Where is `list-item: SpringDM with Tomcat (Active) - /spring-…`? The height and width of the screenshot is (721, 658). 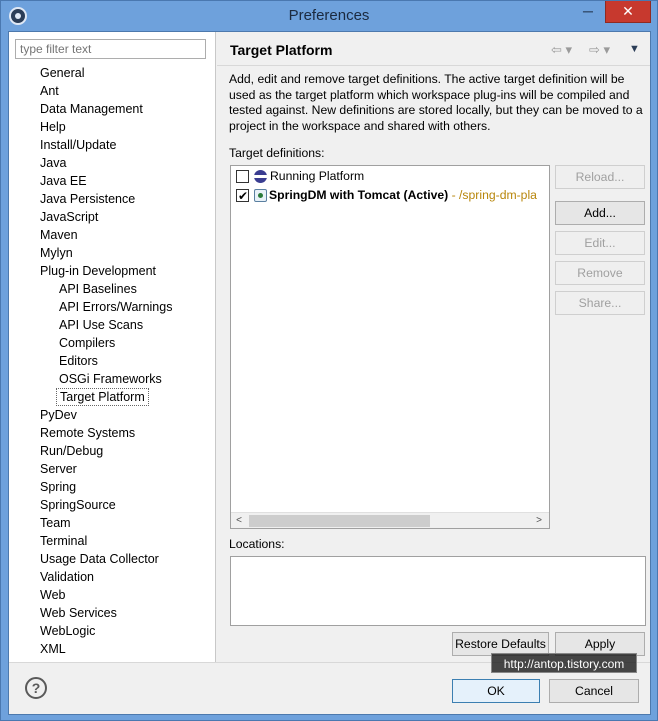
list-item: SpringDM with Tomcat (Active) - /spring-… is located at coordinates (386, 195).